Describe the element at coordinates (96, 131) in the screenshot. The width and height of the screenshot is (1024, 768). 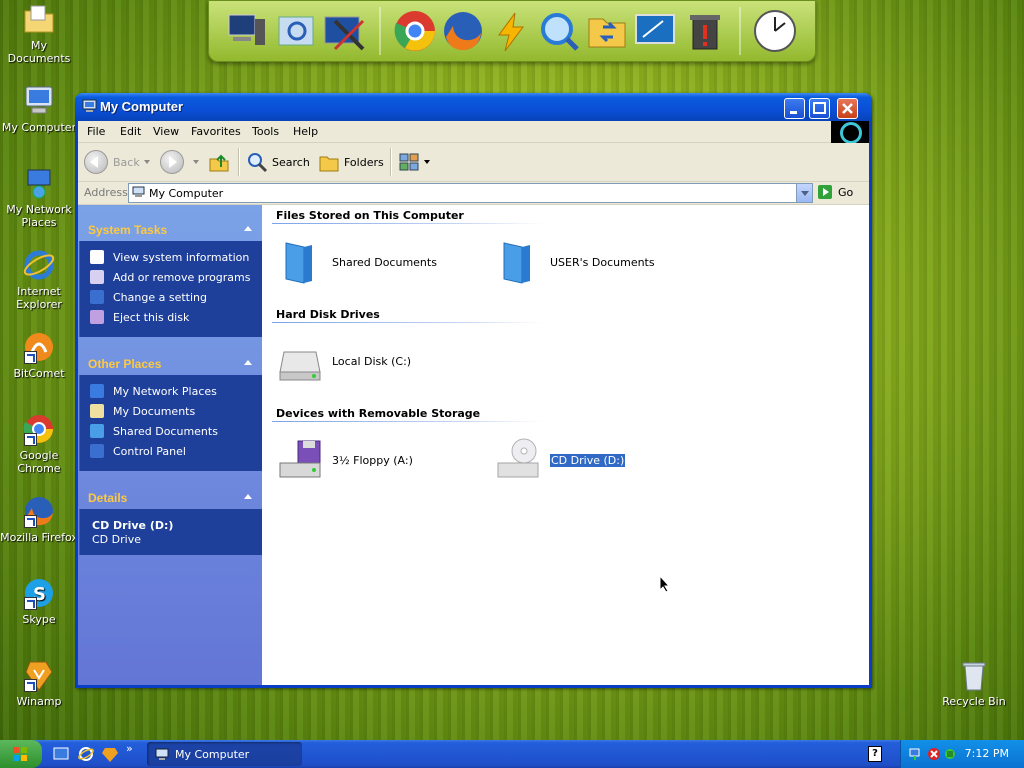
I see `menu-file: File` at that location.